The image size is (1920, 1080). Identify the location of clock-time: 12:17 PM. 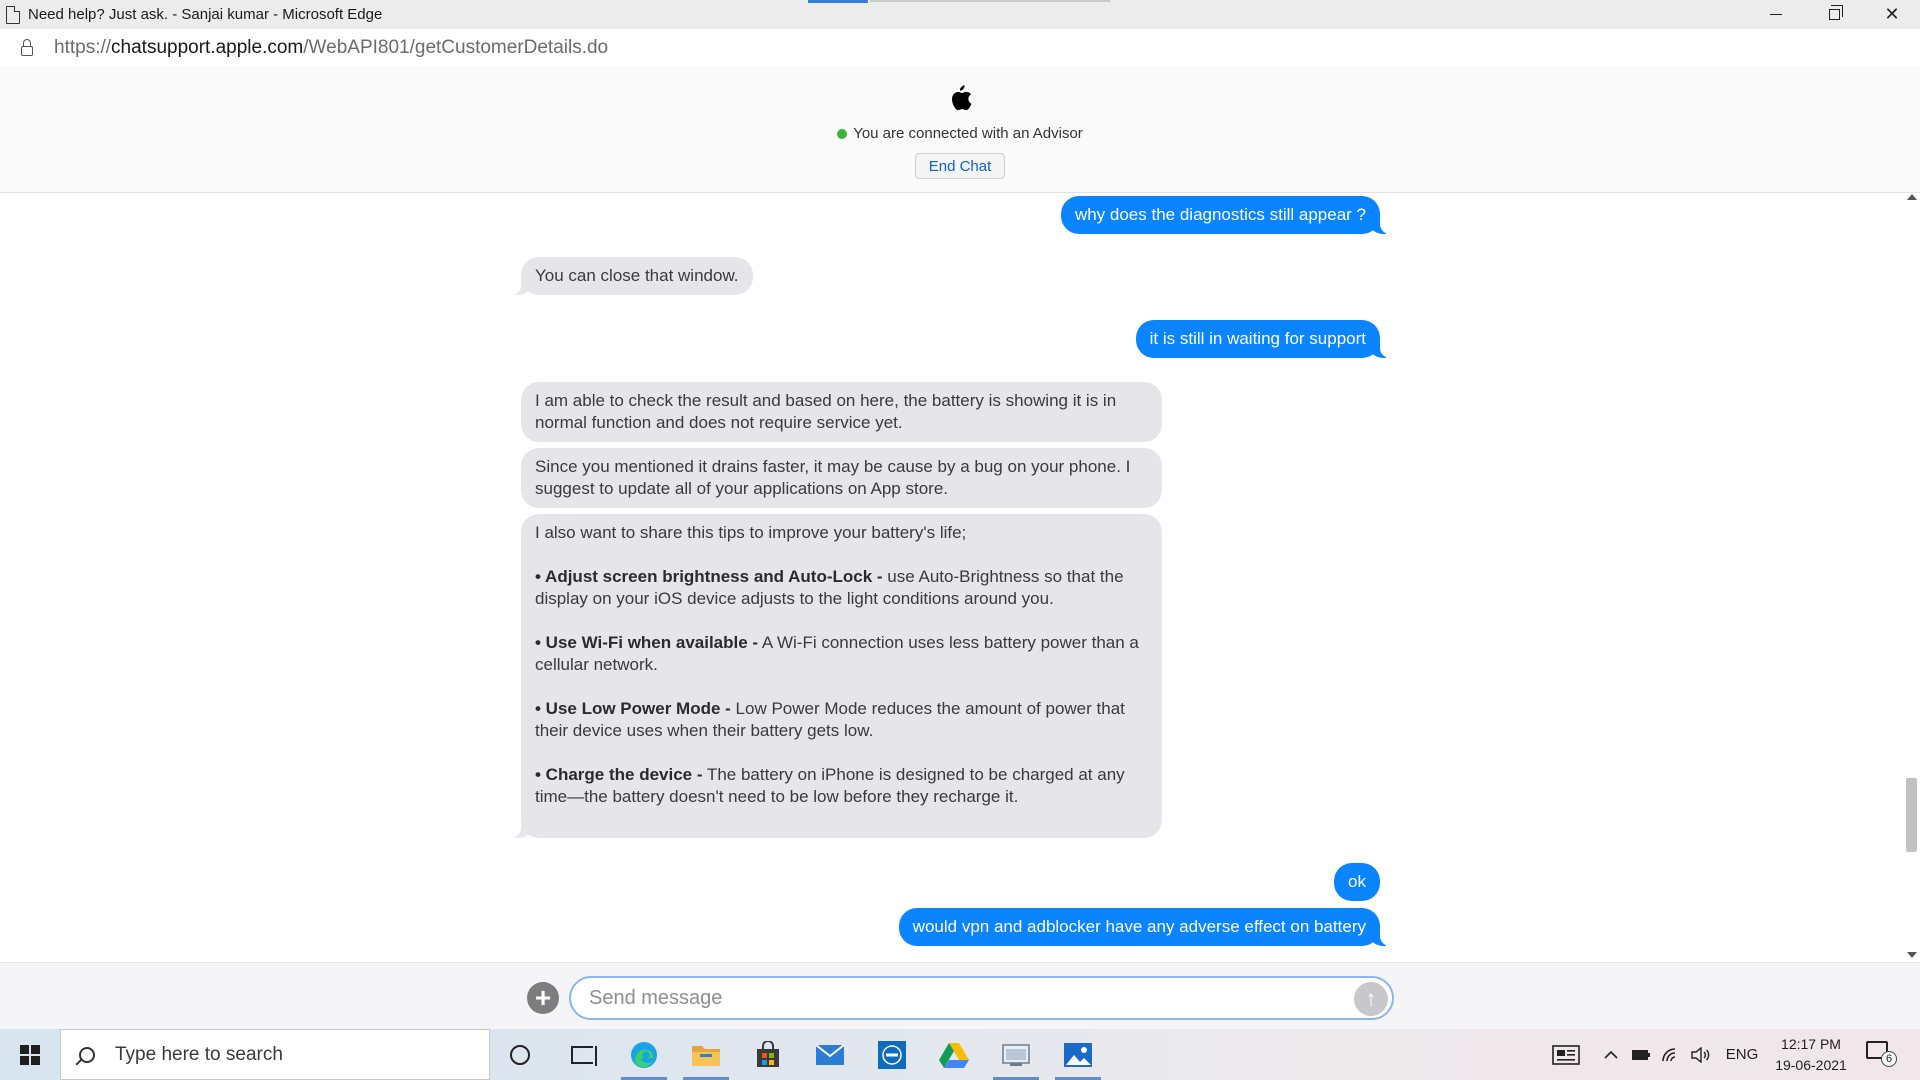
(1811, 1044).